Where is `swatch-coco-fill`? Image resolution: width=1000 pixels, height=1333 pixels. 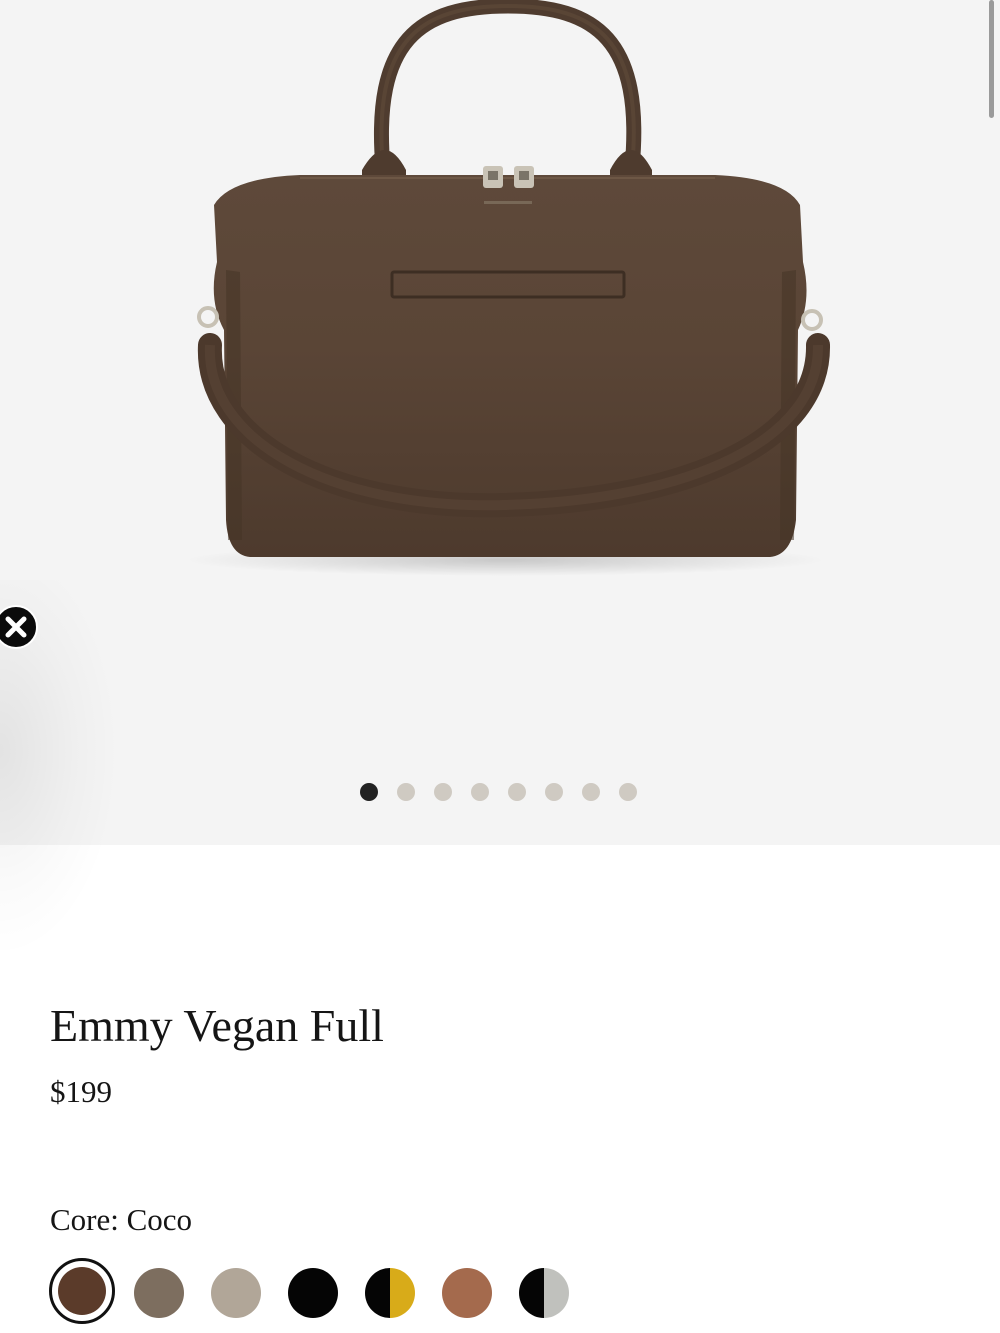 swatch-coco-fill is located at coordinates (82, 1291).